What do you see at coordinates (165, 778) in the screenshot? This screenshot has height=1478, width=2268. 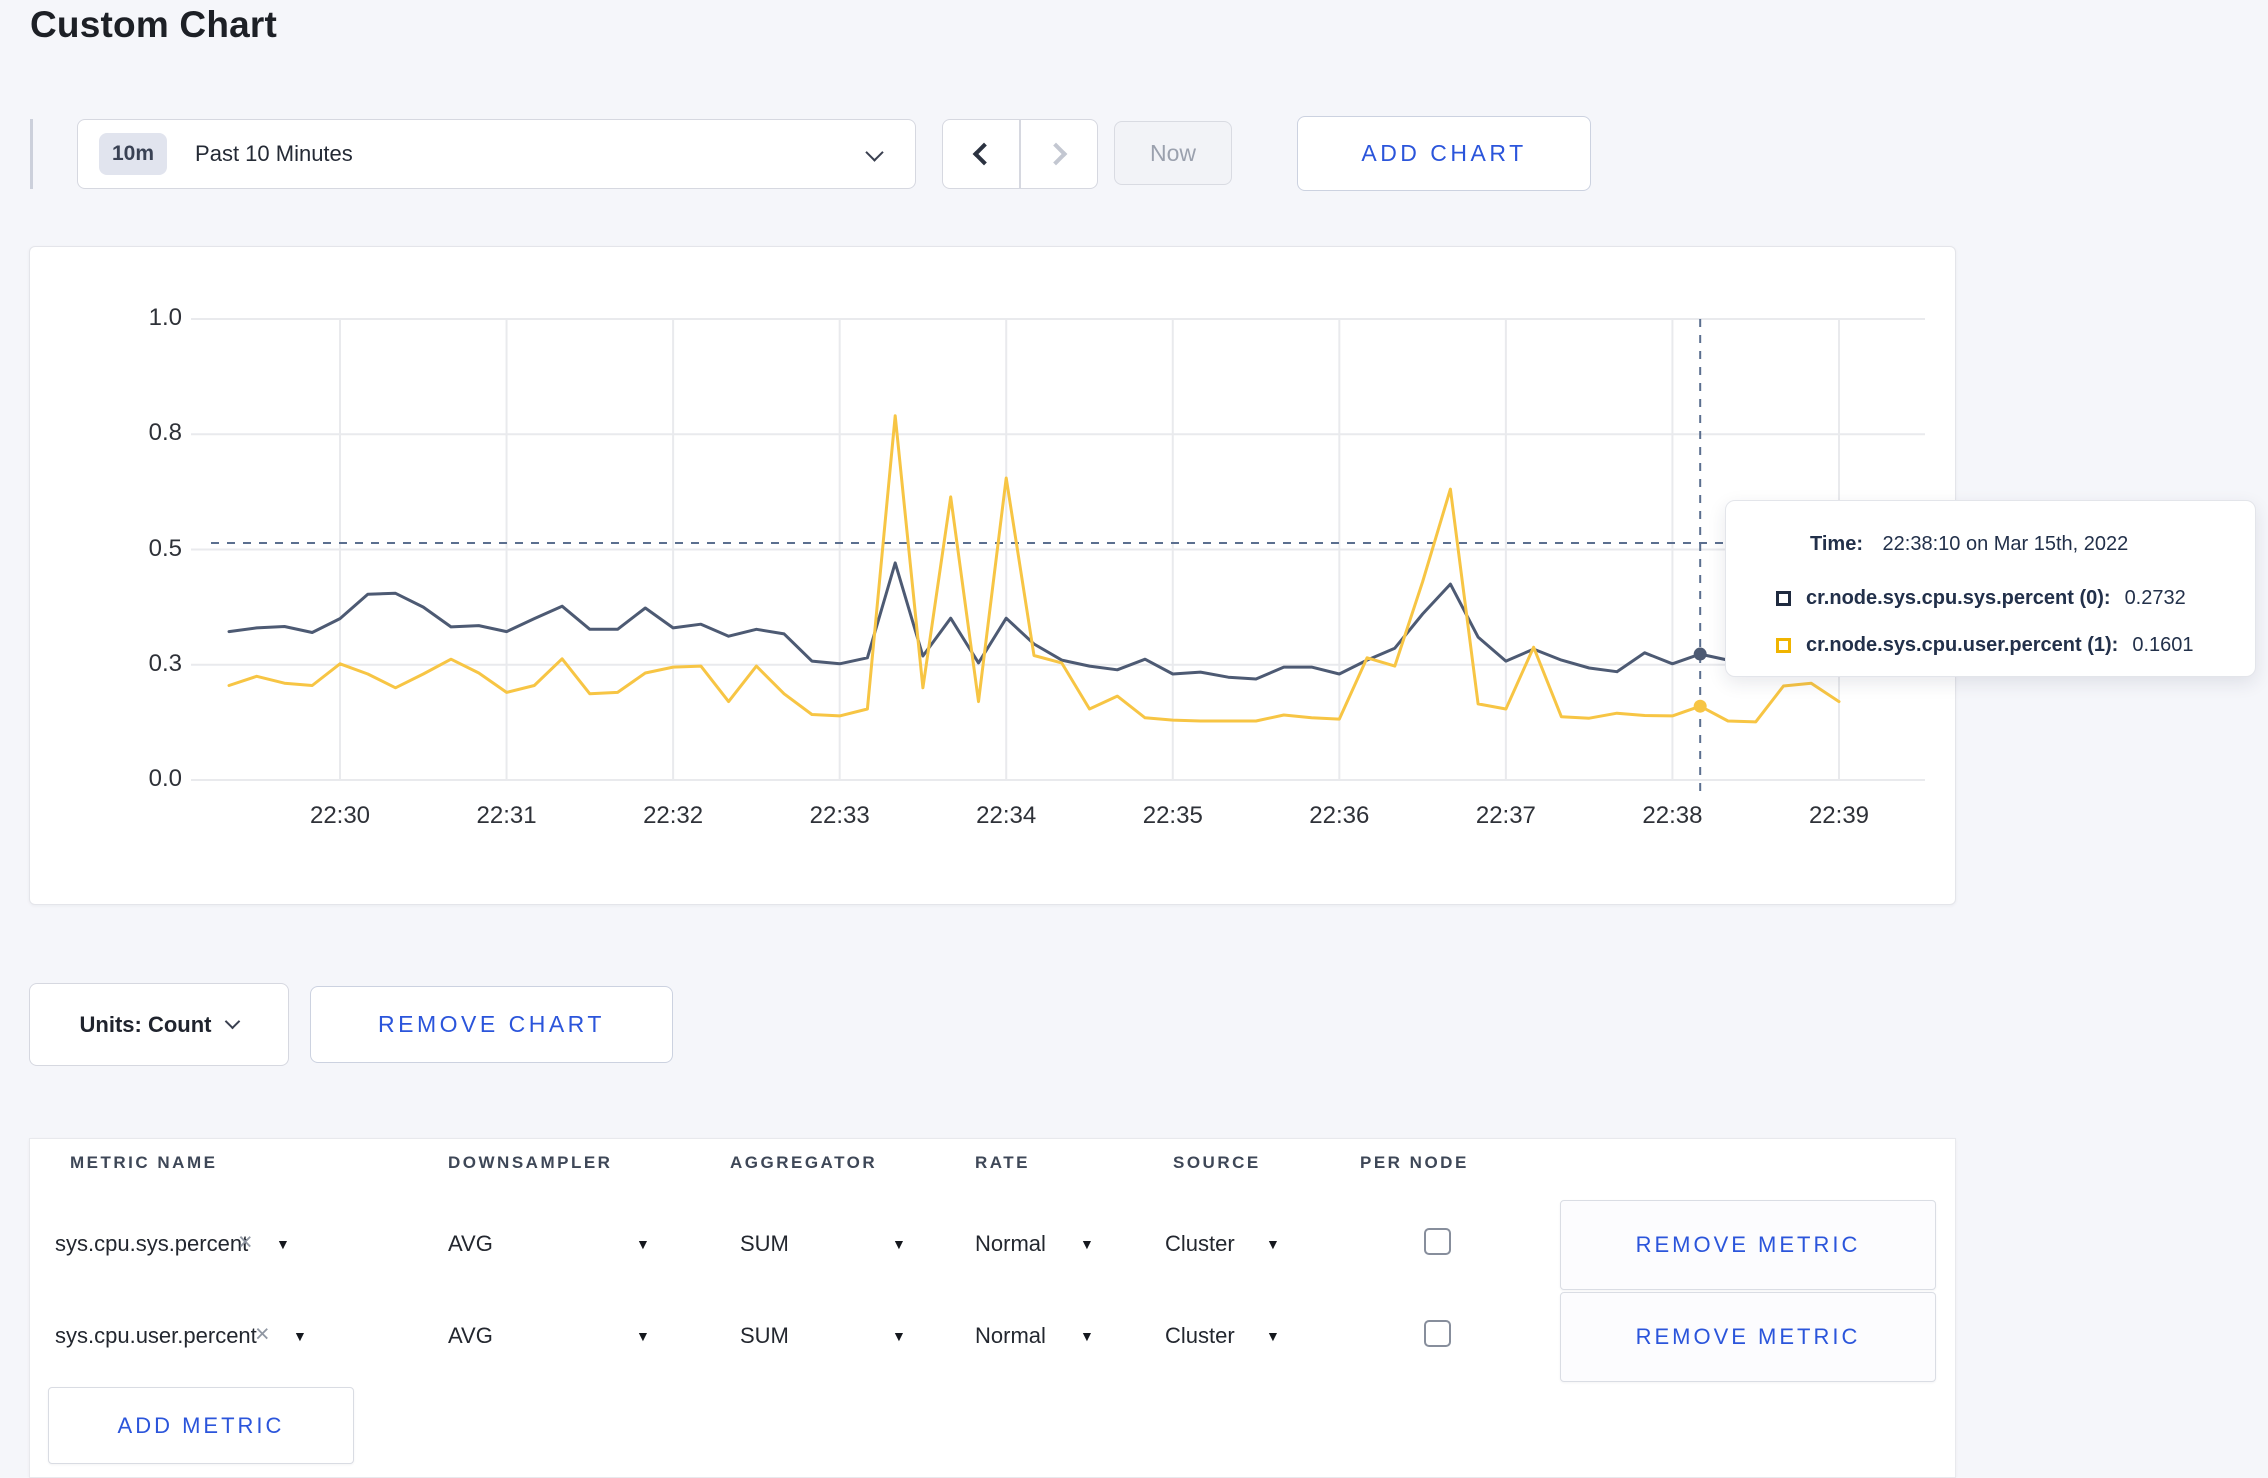 I see `y-tick-label: 0.0` at bounding box center [165, 778].